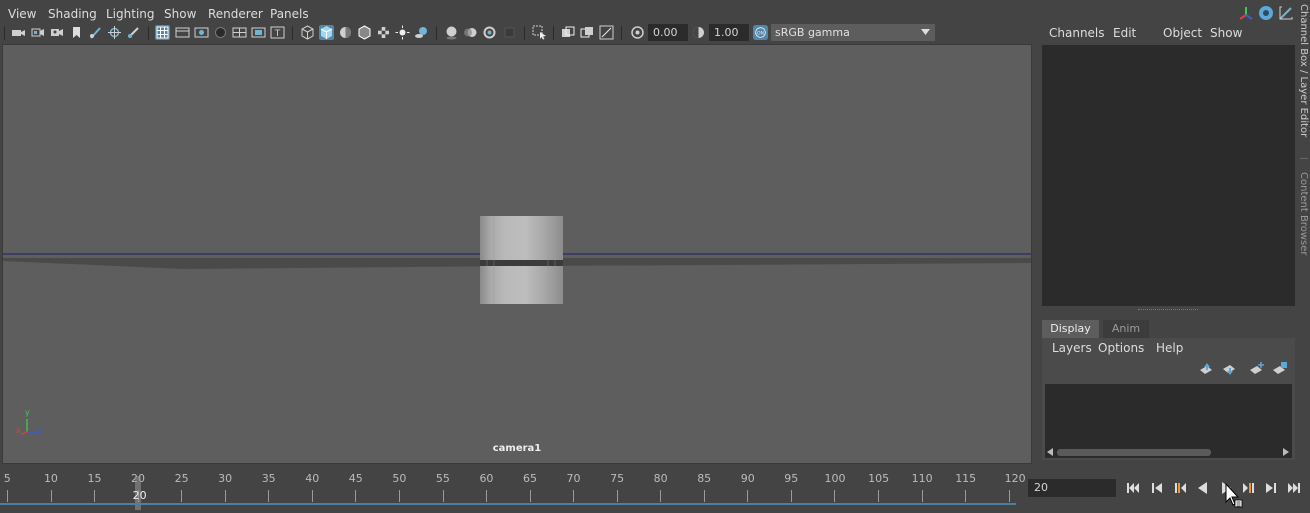 Image resolution: width=1310 pixels, height=513 pixels. Describe the element at coordinates (509, 32) in the screenshot. I see `depth-of-field-icon` at that location.